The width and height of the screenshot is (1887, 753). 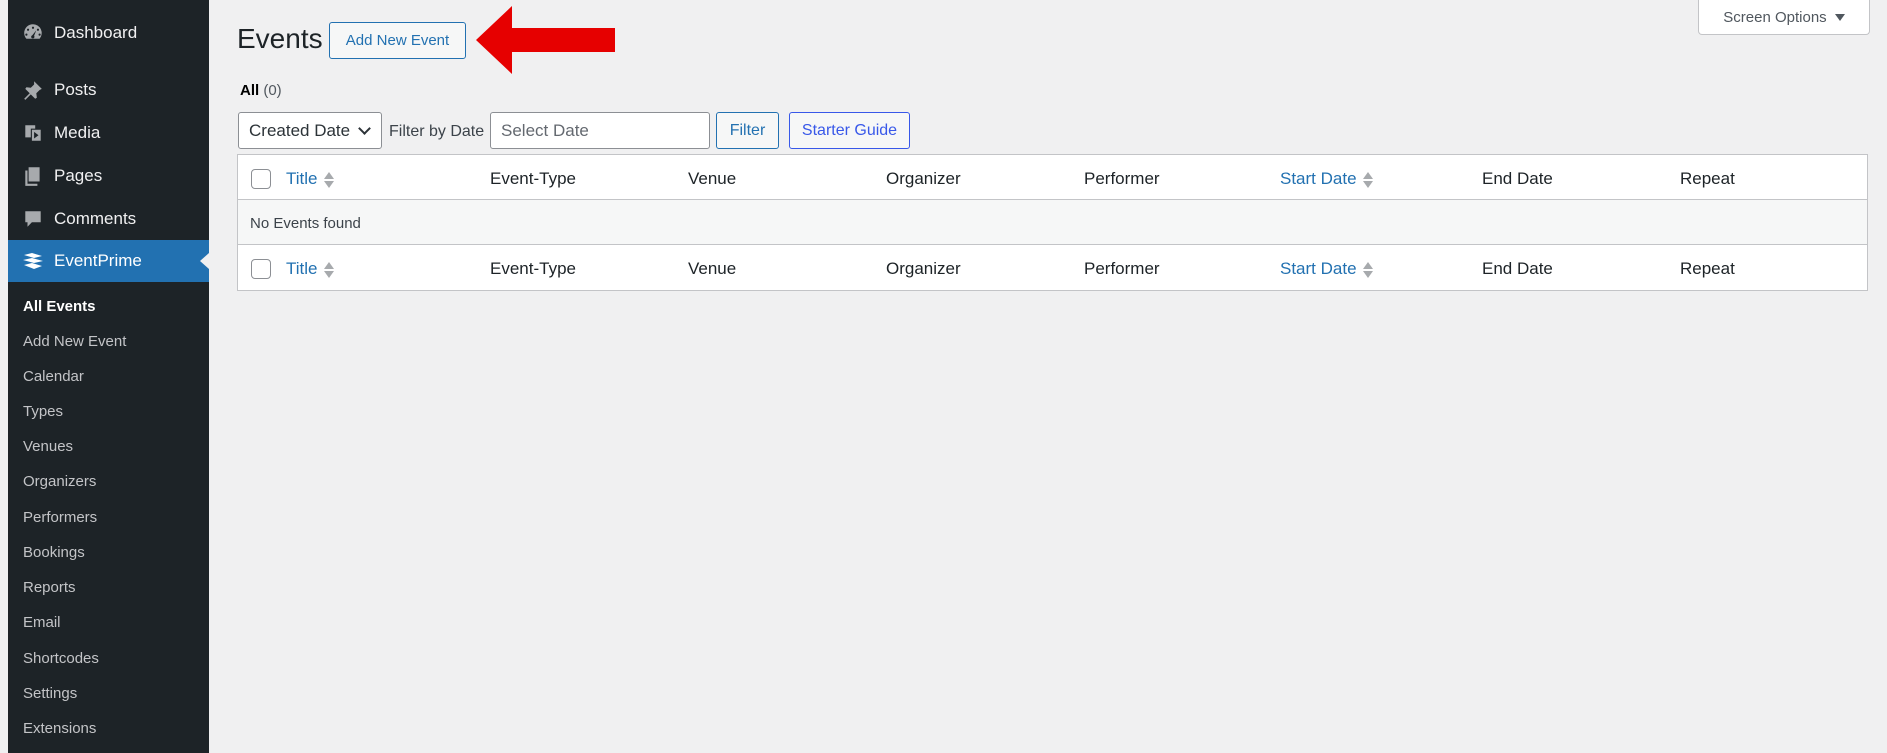 What do you see at coordinates (48, 446) in the screenshot?
I see `submenu-venues: Venues` at bounding box center [48, 446].